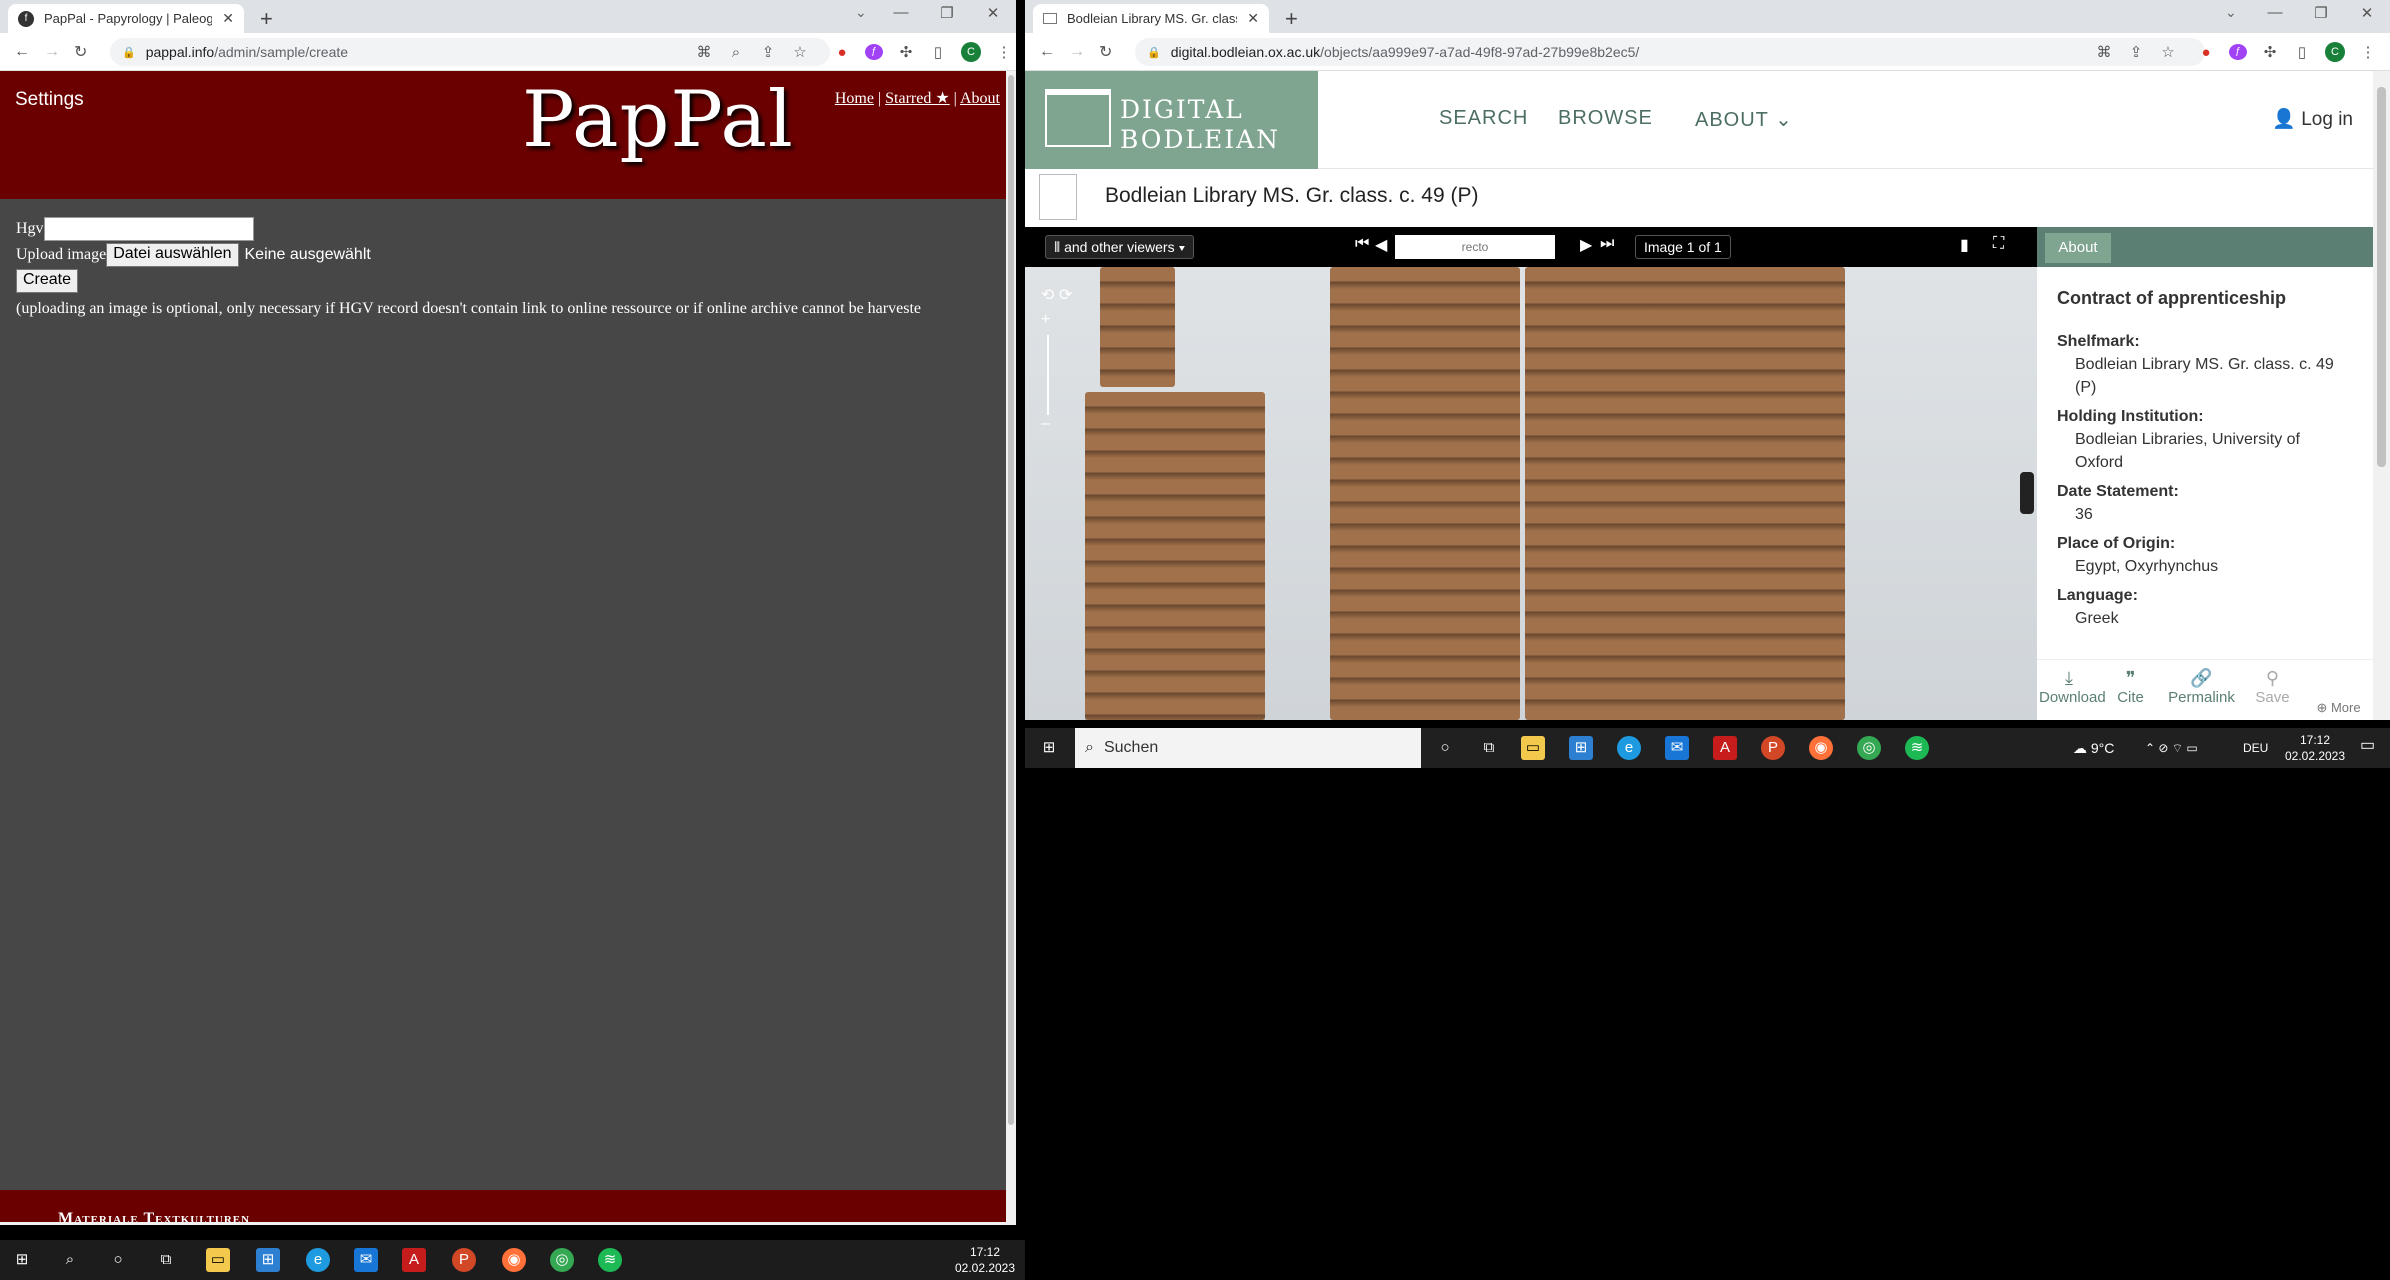  What do you see at coordinates (172, 255) in the screenshot?
I see `choose-file-button: Datei auswählen` at bounding box center [172, 255].